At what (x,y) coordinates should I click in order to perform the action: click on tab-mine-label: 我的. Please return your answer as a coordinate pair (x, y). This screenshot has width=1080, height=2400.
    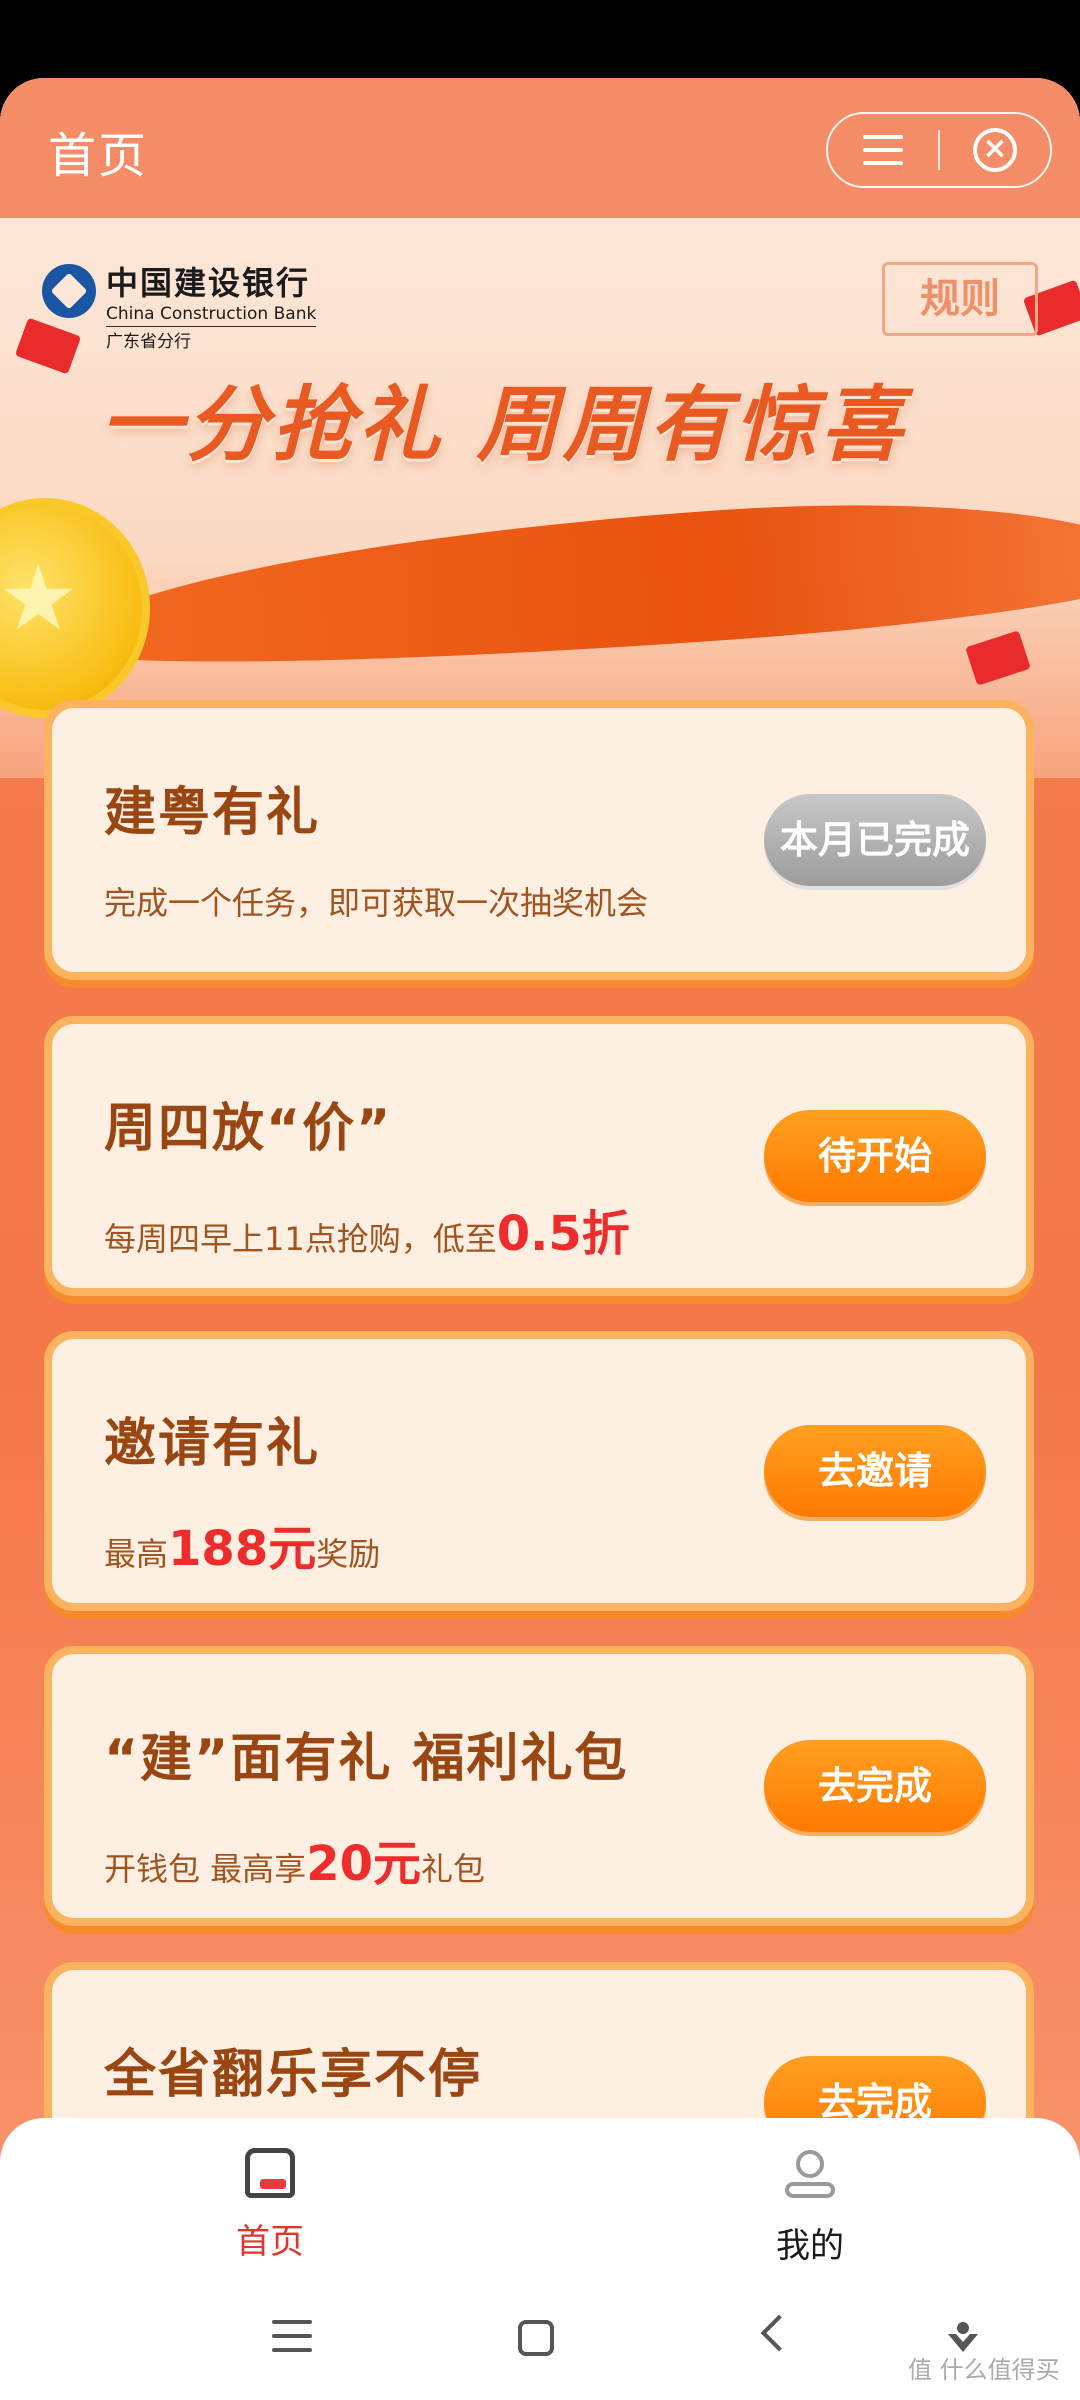
    Looking at the image, I should click on (810, 2246).